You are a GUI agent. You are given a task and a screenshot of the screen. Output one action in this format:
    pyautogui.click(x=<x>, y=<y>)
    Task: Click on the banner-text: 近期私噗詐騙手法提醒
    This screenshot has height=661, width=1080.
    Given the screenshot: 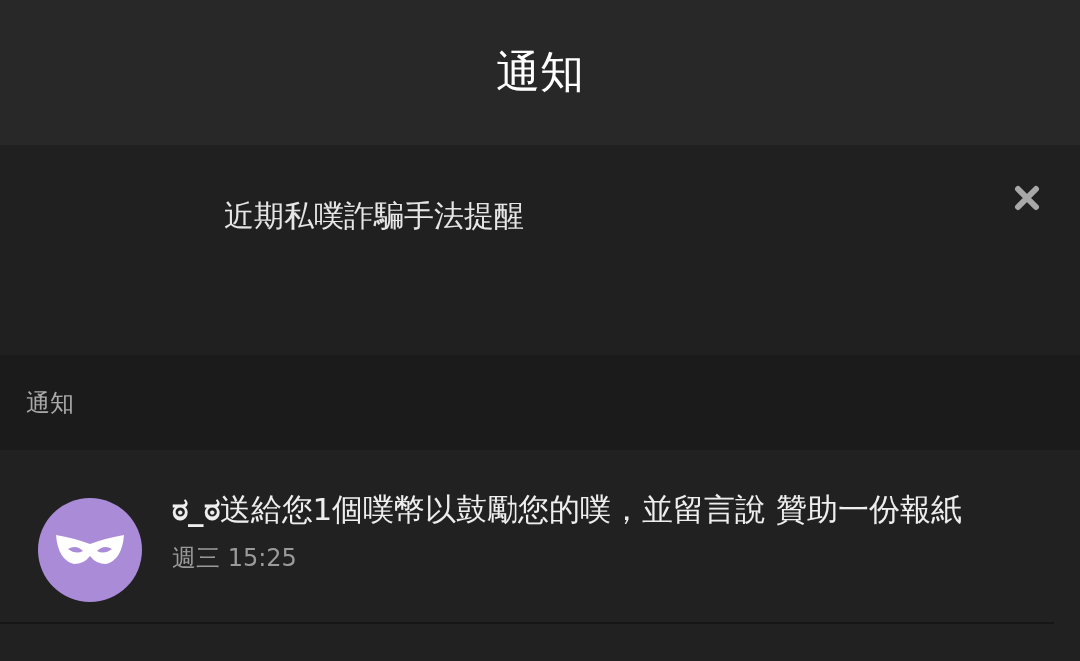 What is the action you would take?
    pyautogui.click(x=374, y=216)
    